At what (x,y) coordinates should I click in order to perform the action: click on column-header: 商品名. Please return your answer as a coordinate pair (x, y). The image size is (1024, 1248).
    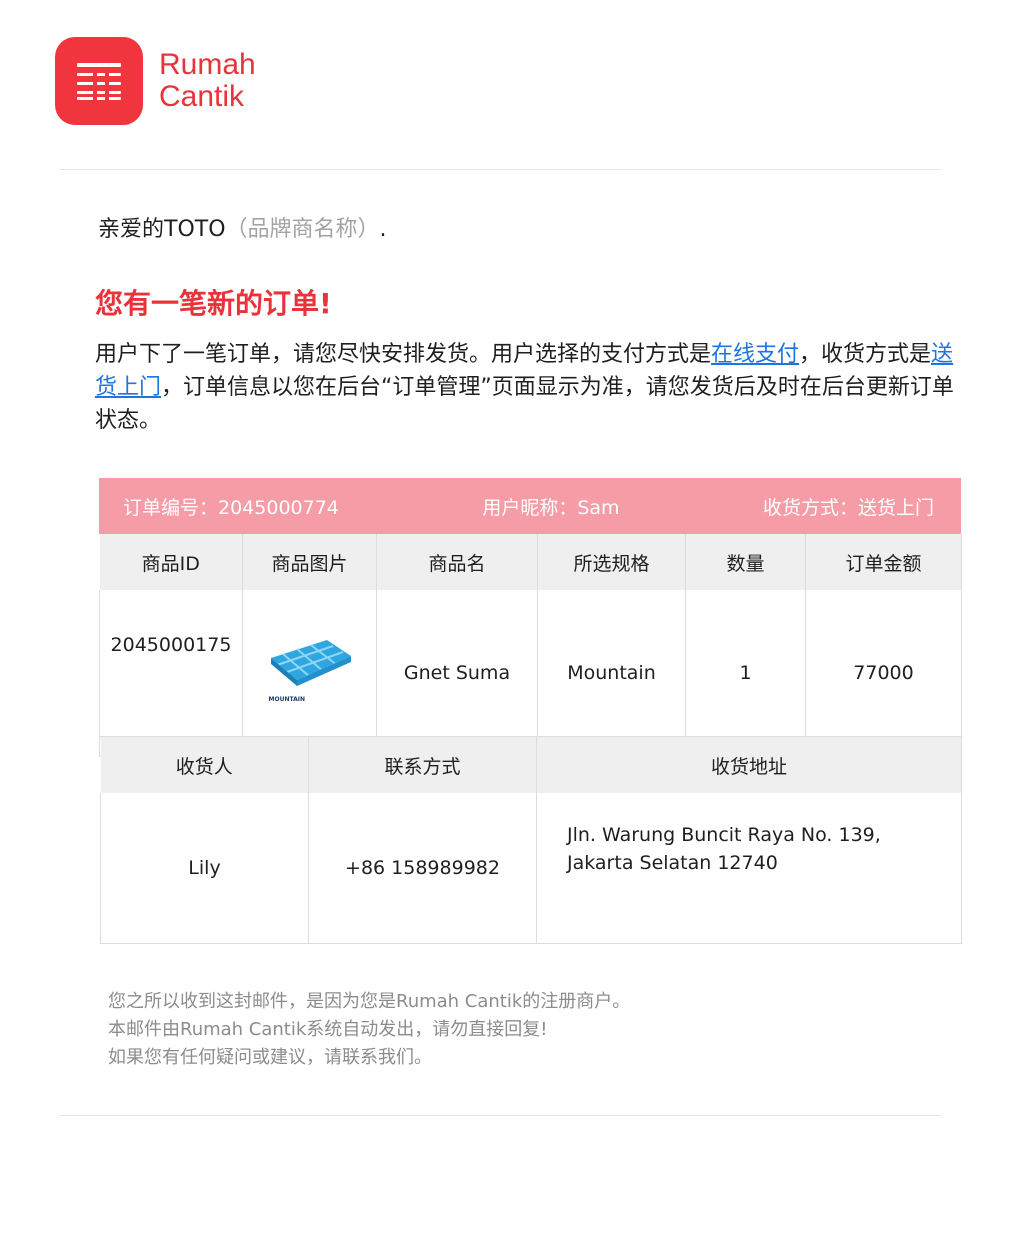
    Looking at the image, I should click on (457, 562).